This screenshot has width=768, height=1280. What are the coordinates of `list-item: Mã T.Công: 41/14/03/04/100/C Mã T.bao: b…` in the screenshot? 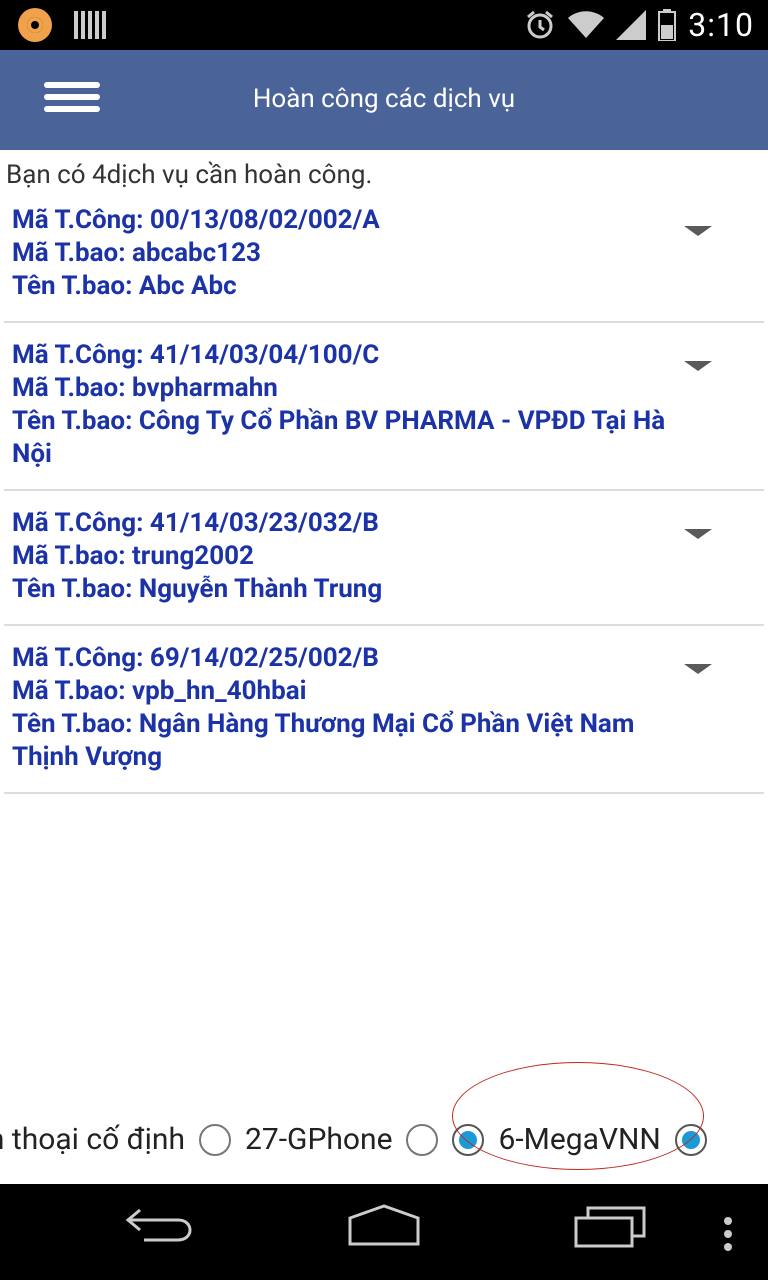 It's located at (384, 407).